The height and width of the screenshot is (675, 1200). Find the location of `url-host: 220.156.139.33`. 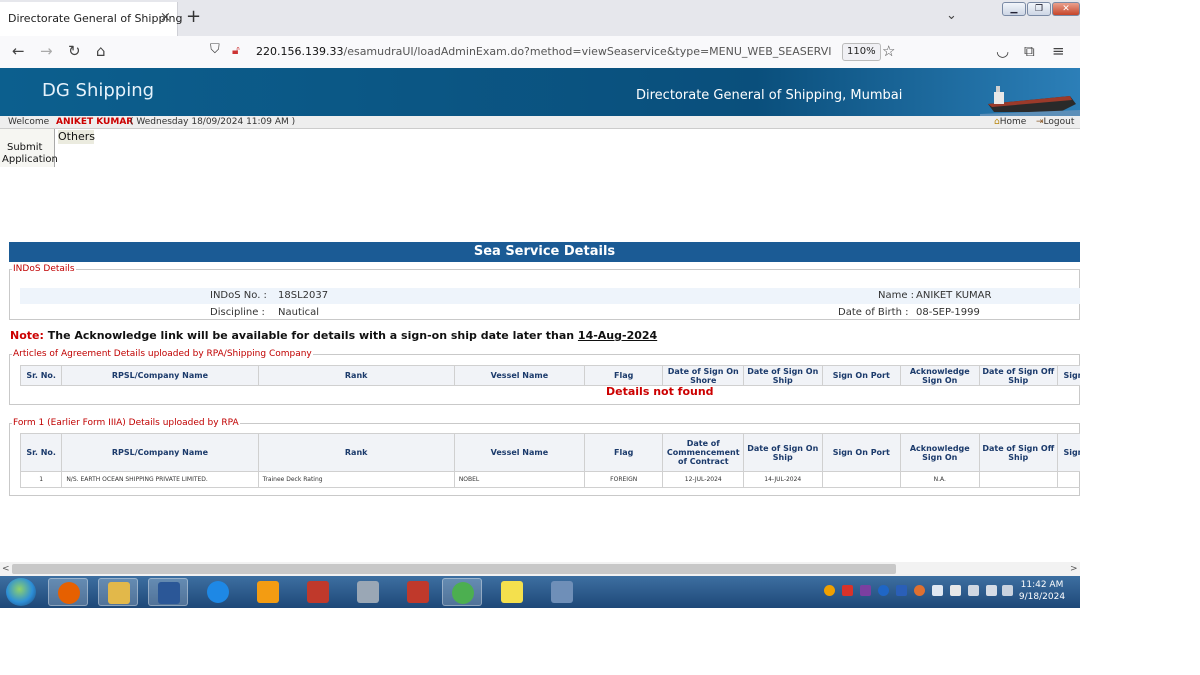

url-host: 220.156.139.33 is located at coordinates (300, 51).